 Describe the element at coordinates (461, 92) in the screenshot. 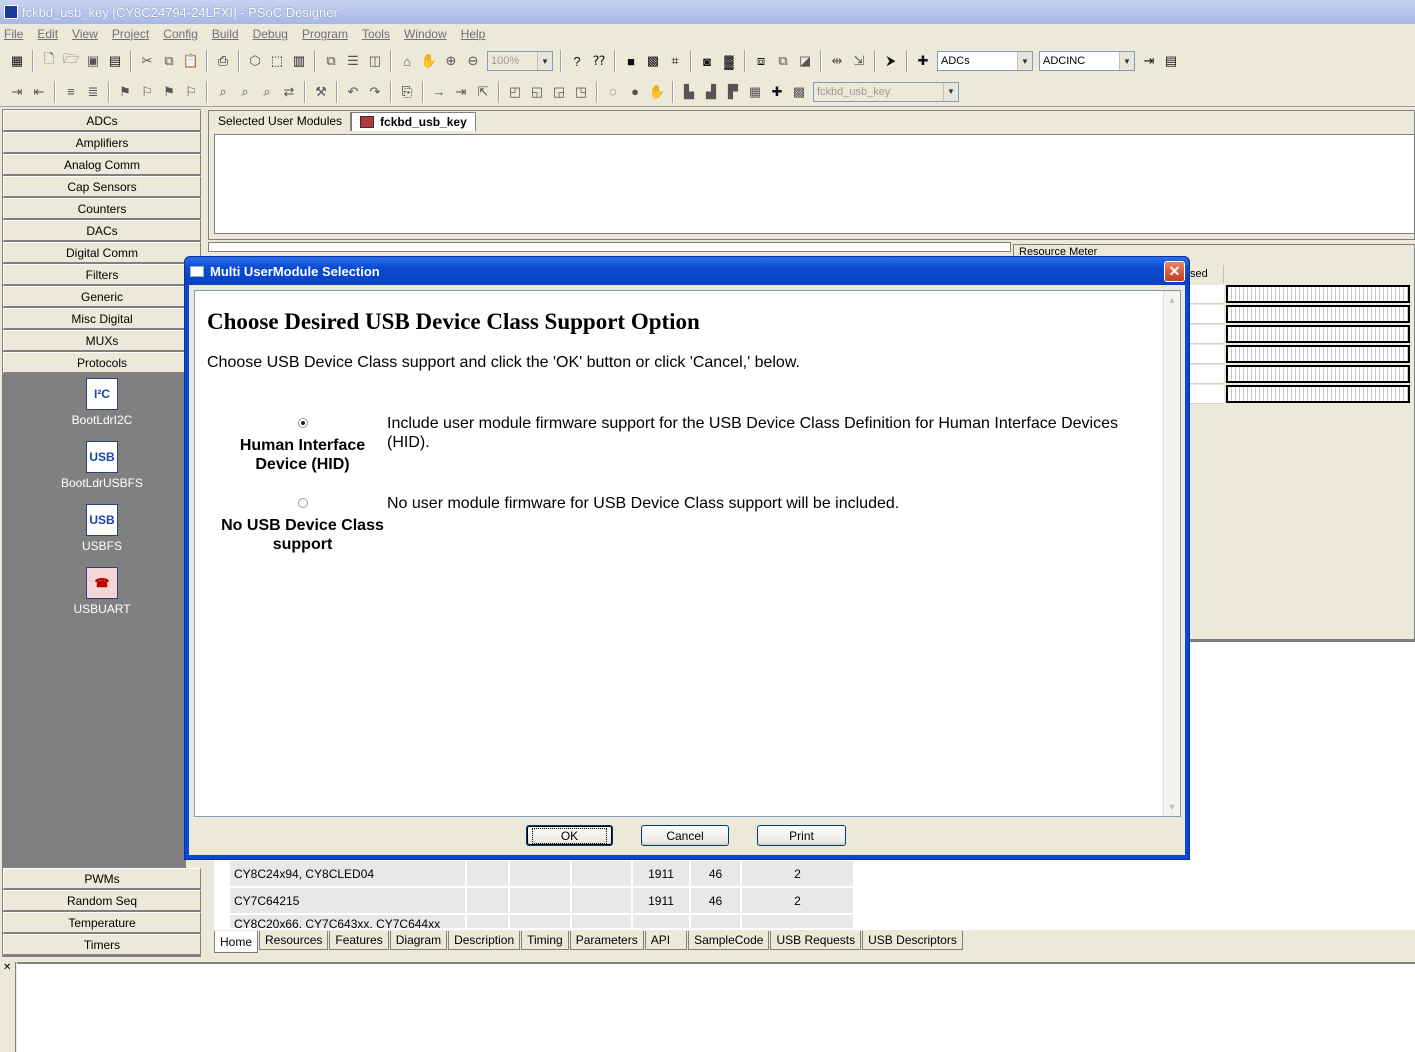

I see `step-into-icon: ⇥` at that location.